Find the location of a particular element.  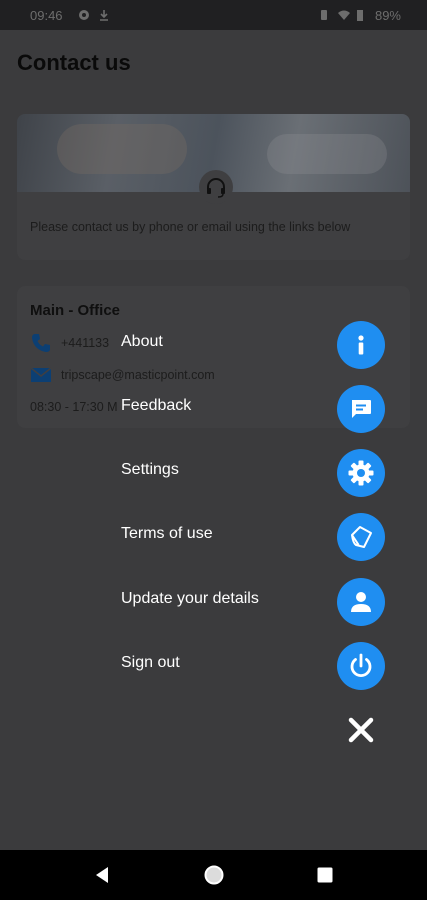

menu-item-about: About is located at coordinates (213, 345).